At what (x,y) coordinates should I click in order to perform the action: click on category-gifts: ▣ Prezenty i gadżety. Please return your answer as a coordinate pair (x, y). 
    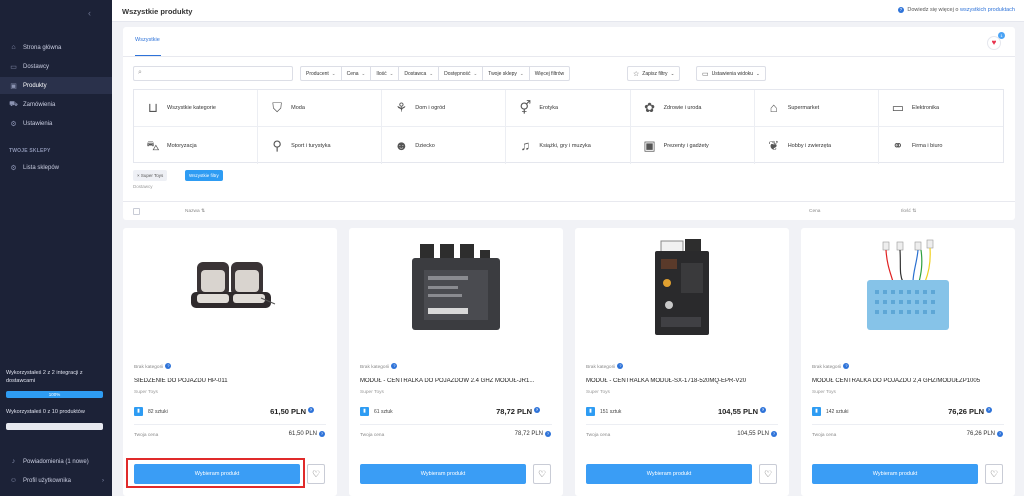
    Looking at the image, I should click on (693, 145).